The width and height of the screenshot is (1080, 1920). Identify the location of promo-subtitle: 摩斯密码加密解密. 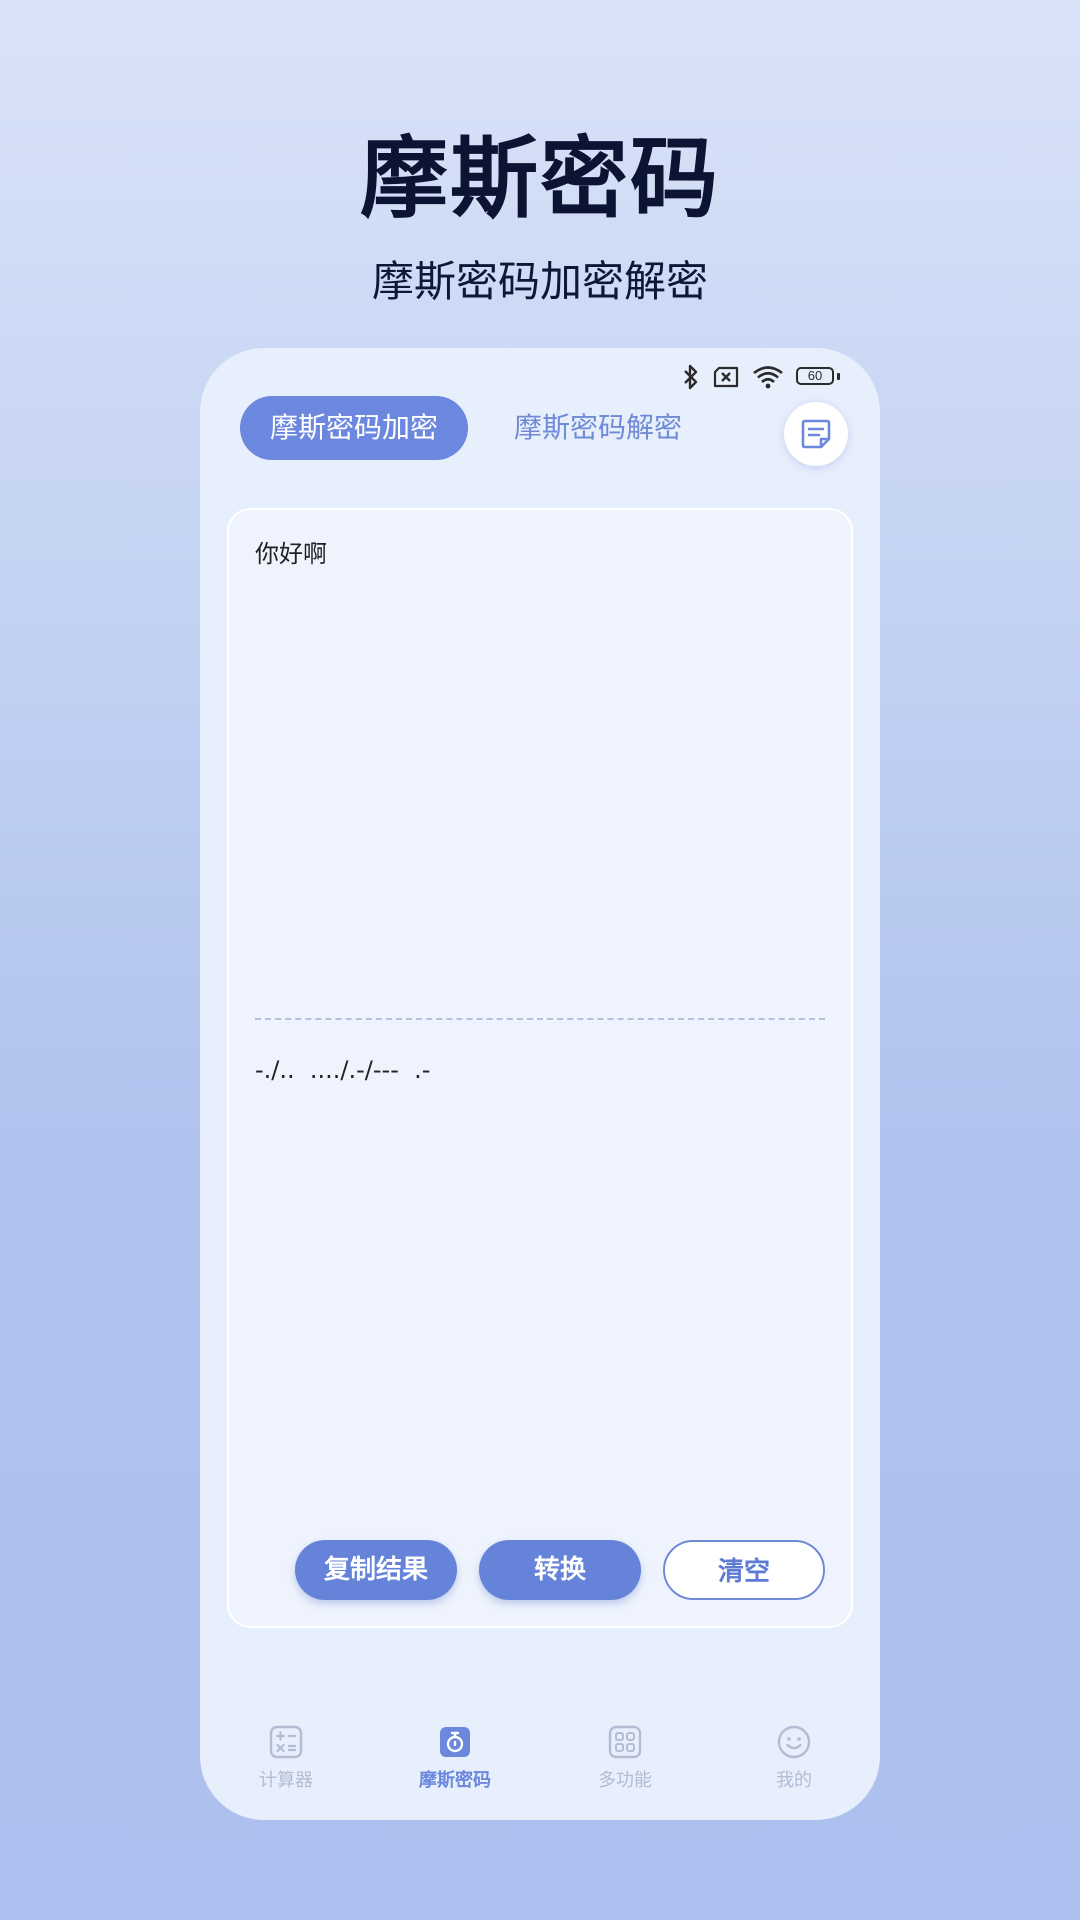
(539, 281).